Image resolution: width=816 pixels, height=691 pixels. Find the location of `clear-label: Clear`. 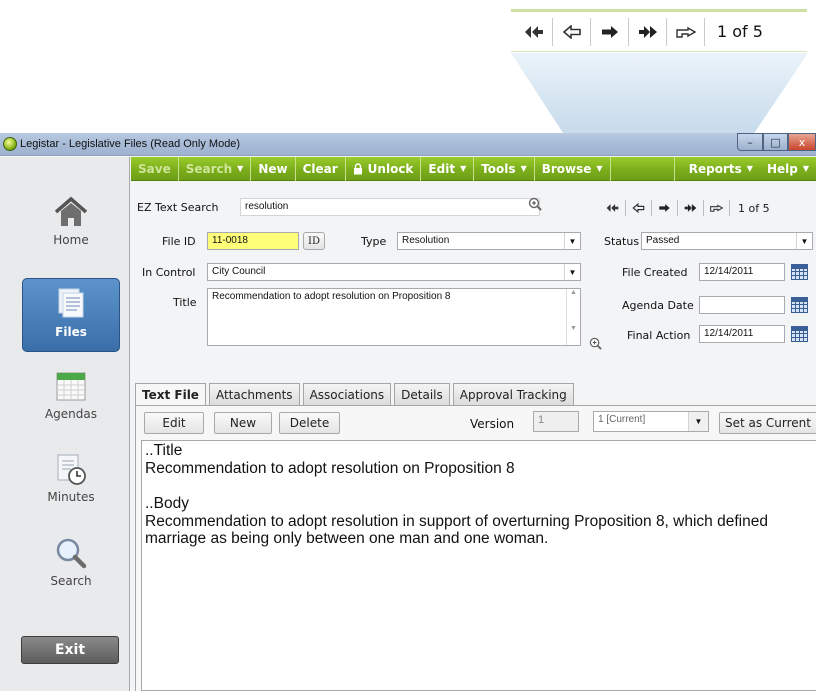

clear-label: Clear is located at coordinates (320, 168).